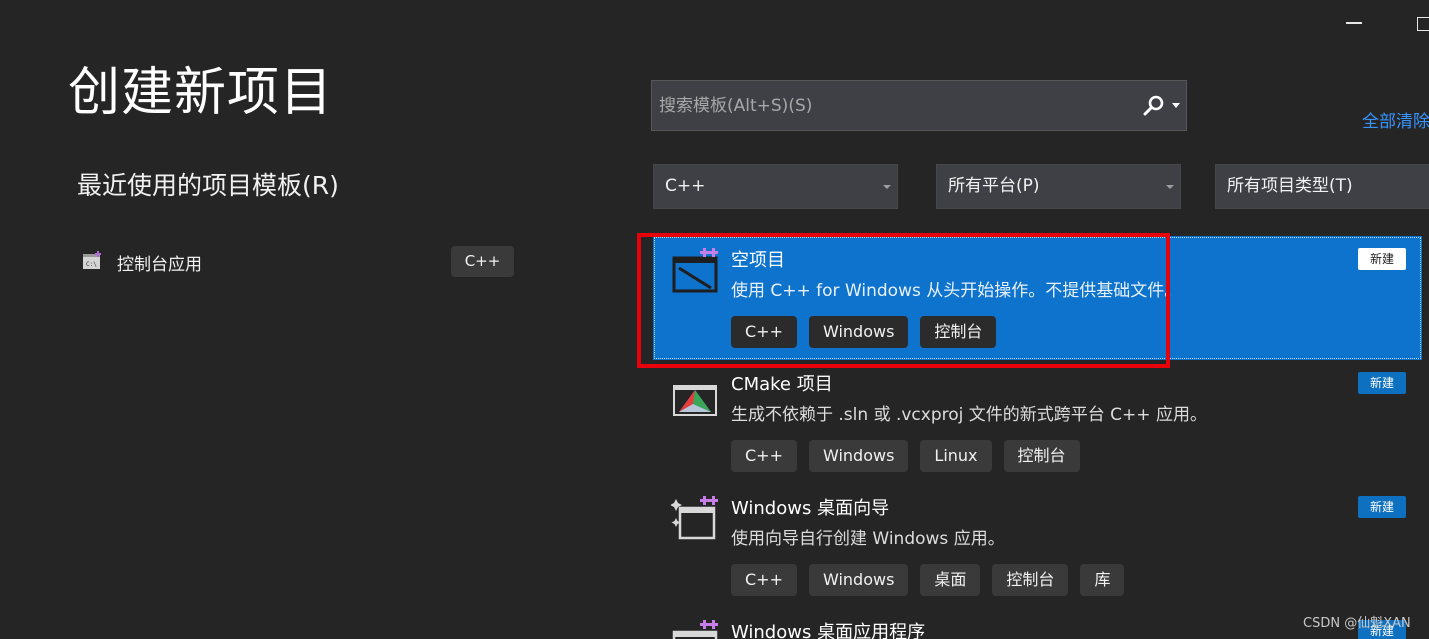 The height and width of the screenshot is (639, 1429). Describe the element at coordinates (91, 264) in the screenshot. I see `svg-text: C:\` at that location.